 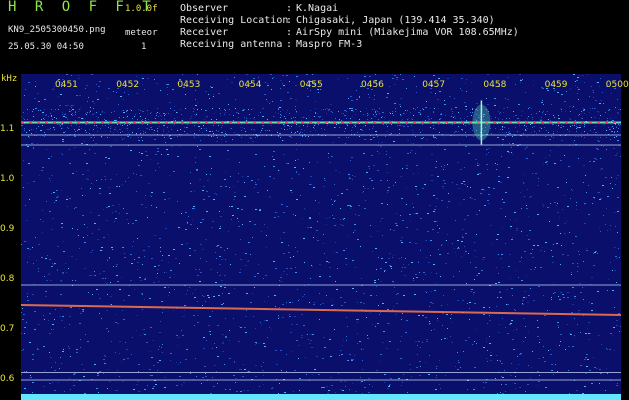 I want to click on y-tick-label: 0.9, so click(x=7, y=229).